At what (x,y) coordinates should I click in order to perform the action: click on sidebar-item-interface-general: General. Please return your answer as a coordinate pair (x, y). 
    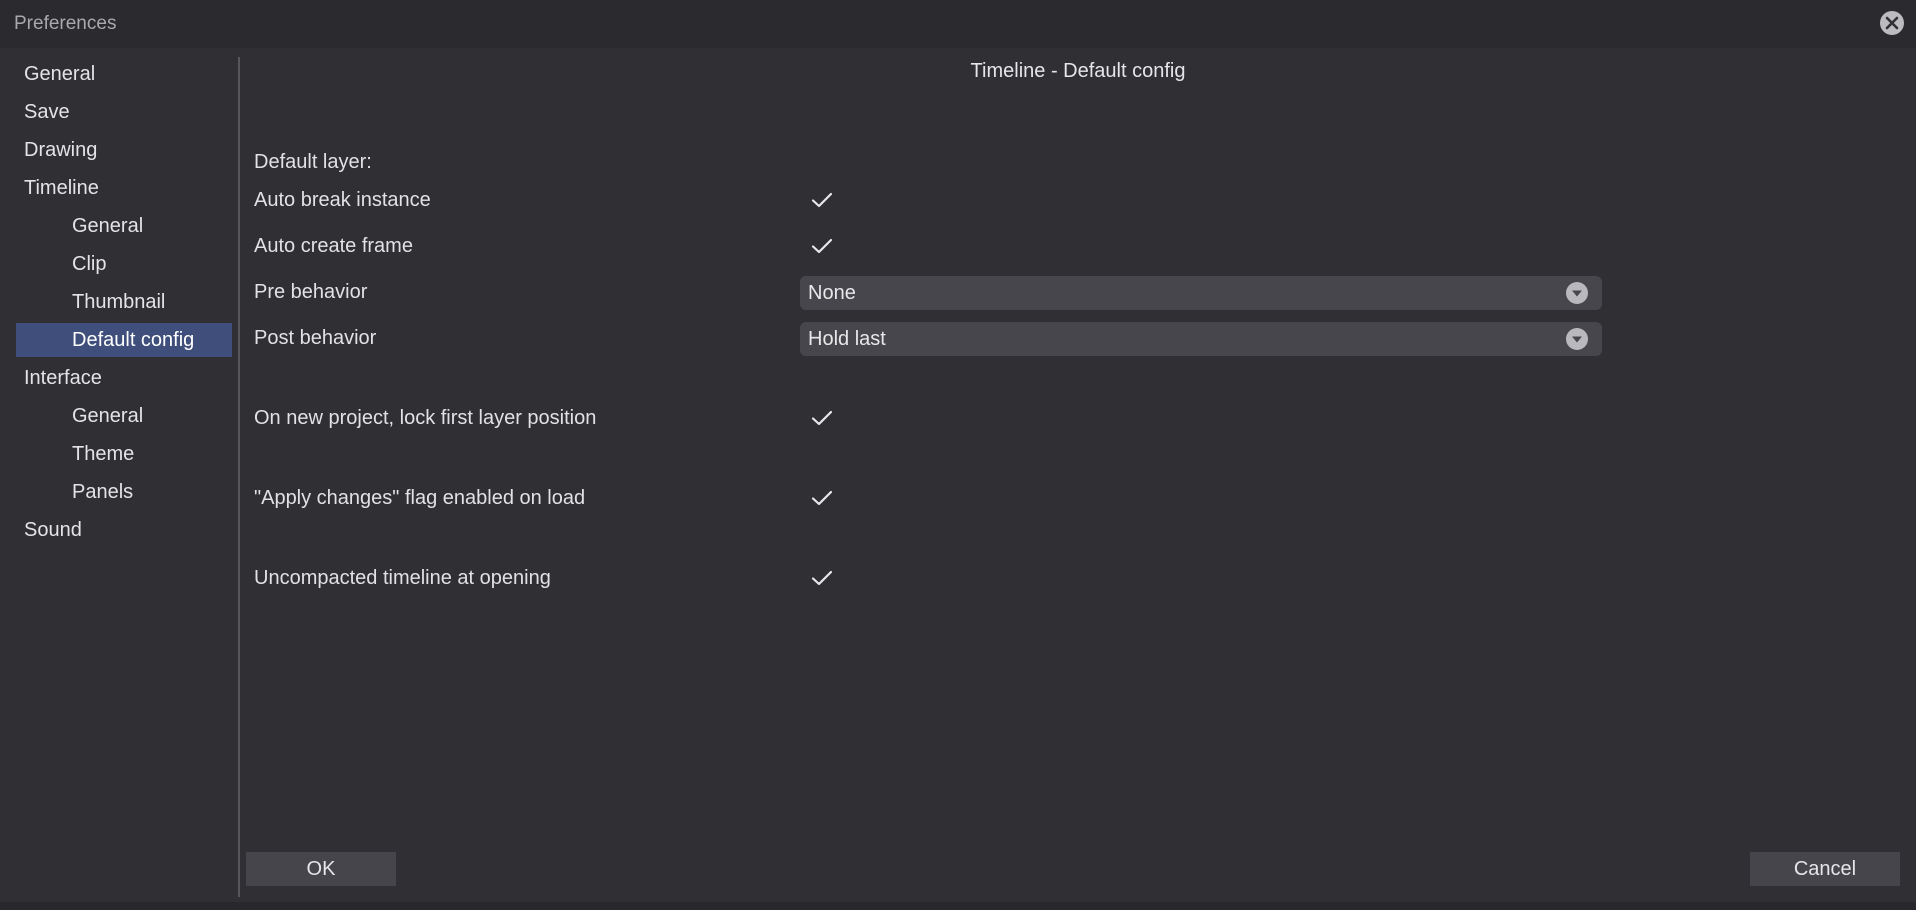
    Looking at the image, I should click on (107, 416).